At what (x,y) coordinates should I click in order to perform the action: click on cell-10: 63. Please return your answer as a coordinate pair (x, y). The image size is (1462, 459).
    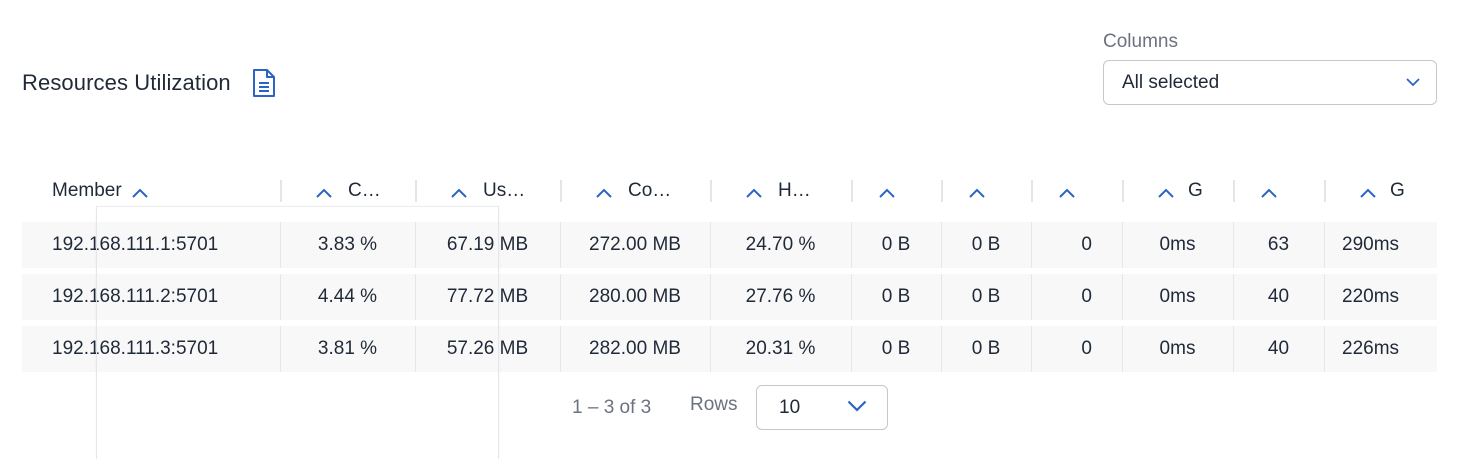
    Looking at the image, I should click on (1278, 245).